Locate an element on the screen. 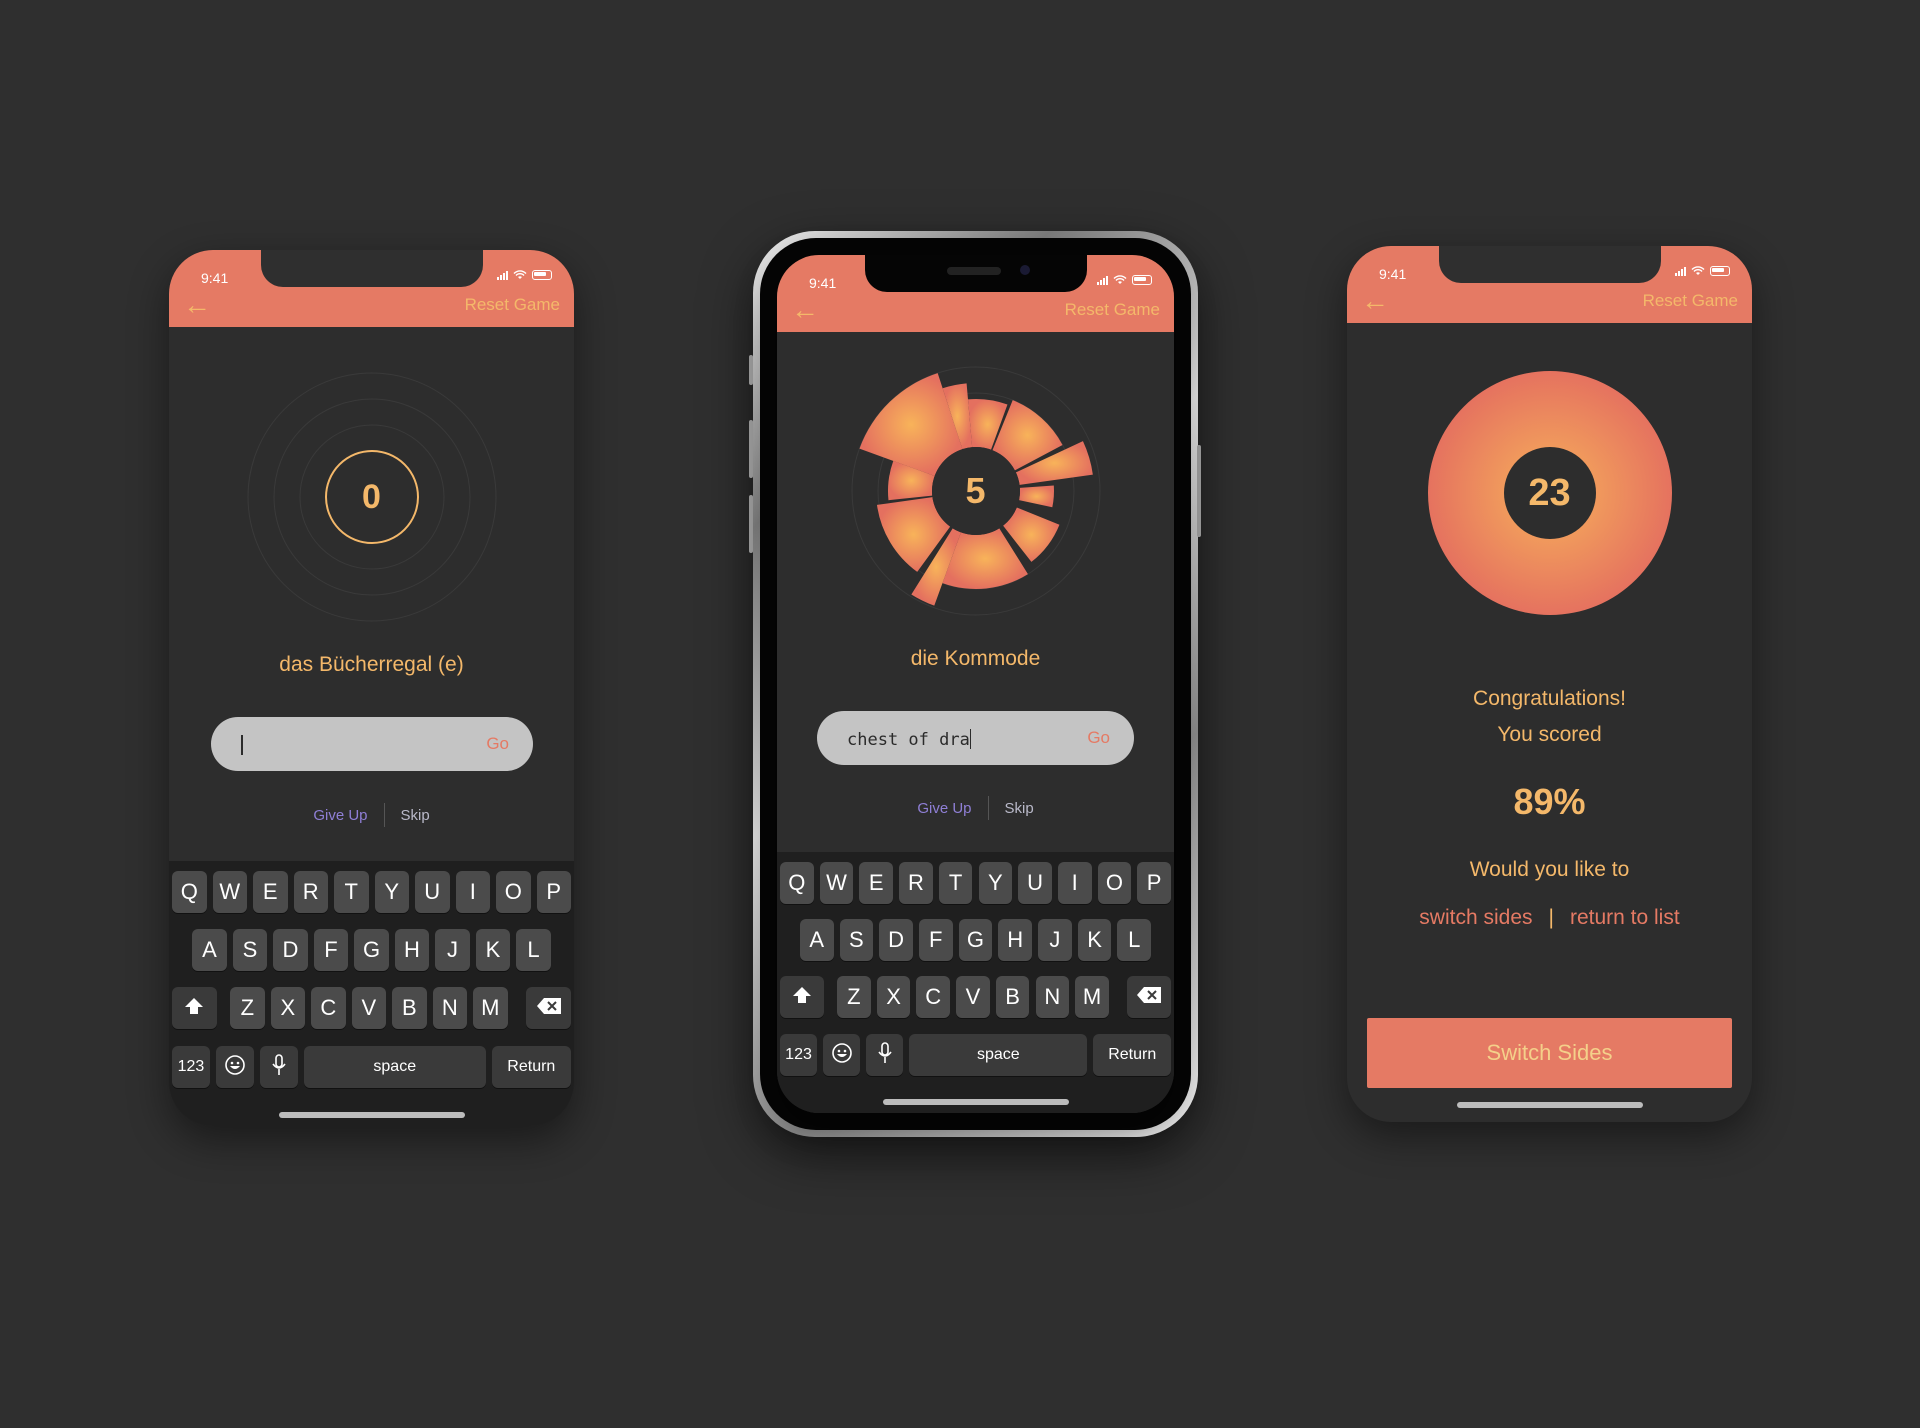 Image resolution: width=1920 pixels, height=1428 pixels. shift-arrow-icon is located at coordinates (802, 997).